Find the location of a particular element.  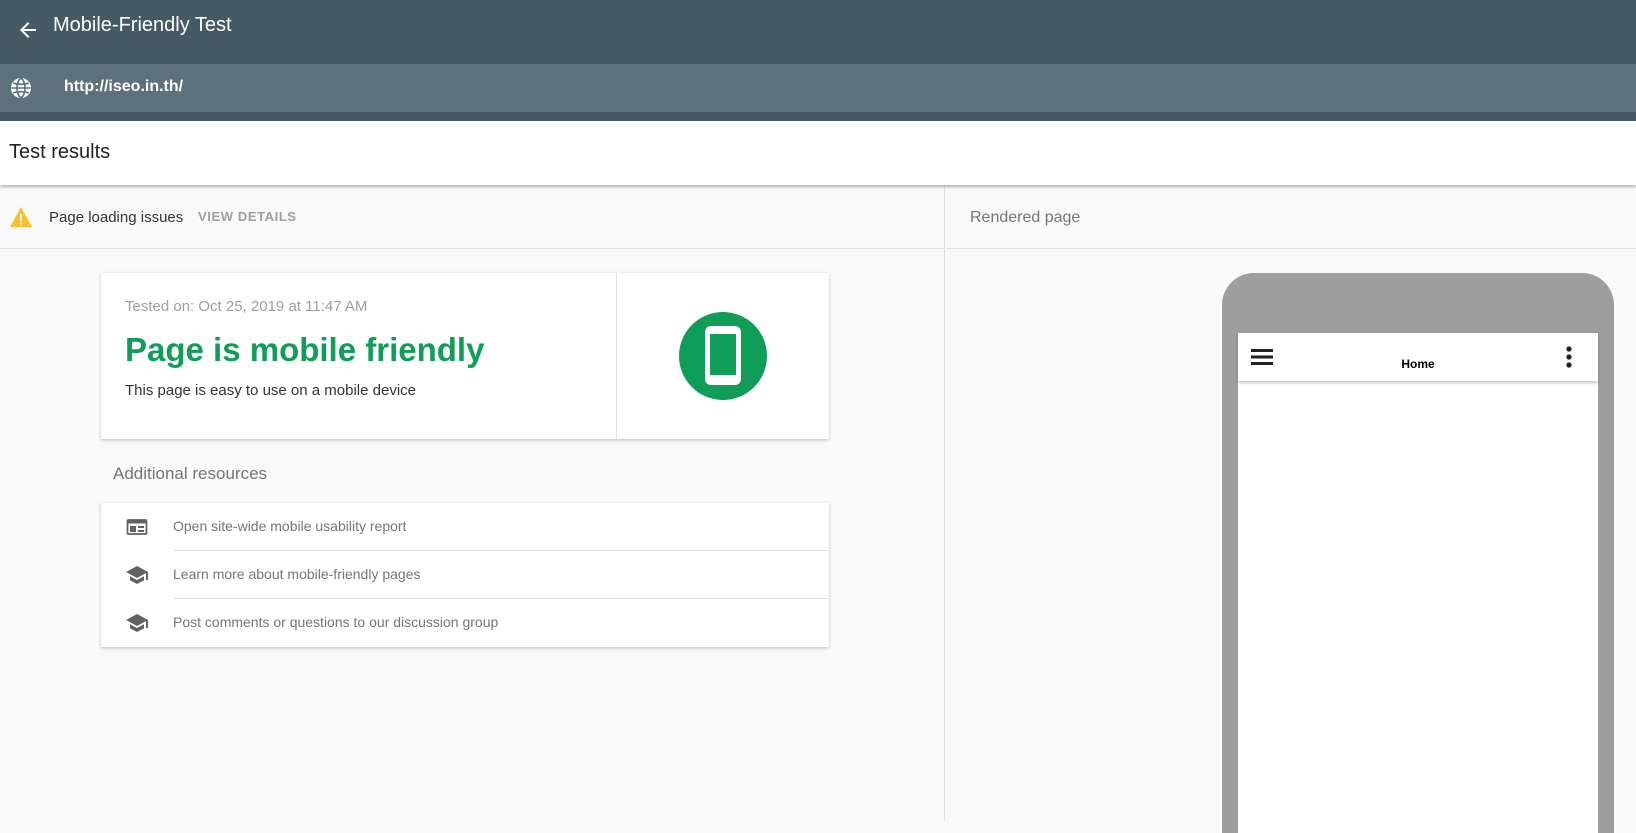

page-loading-issues-row: Page loading issues VIEW DETAILS is located at coordinates (472, 217).